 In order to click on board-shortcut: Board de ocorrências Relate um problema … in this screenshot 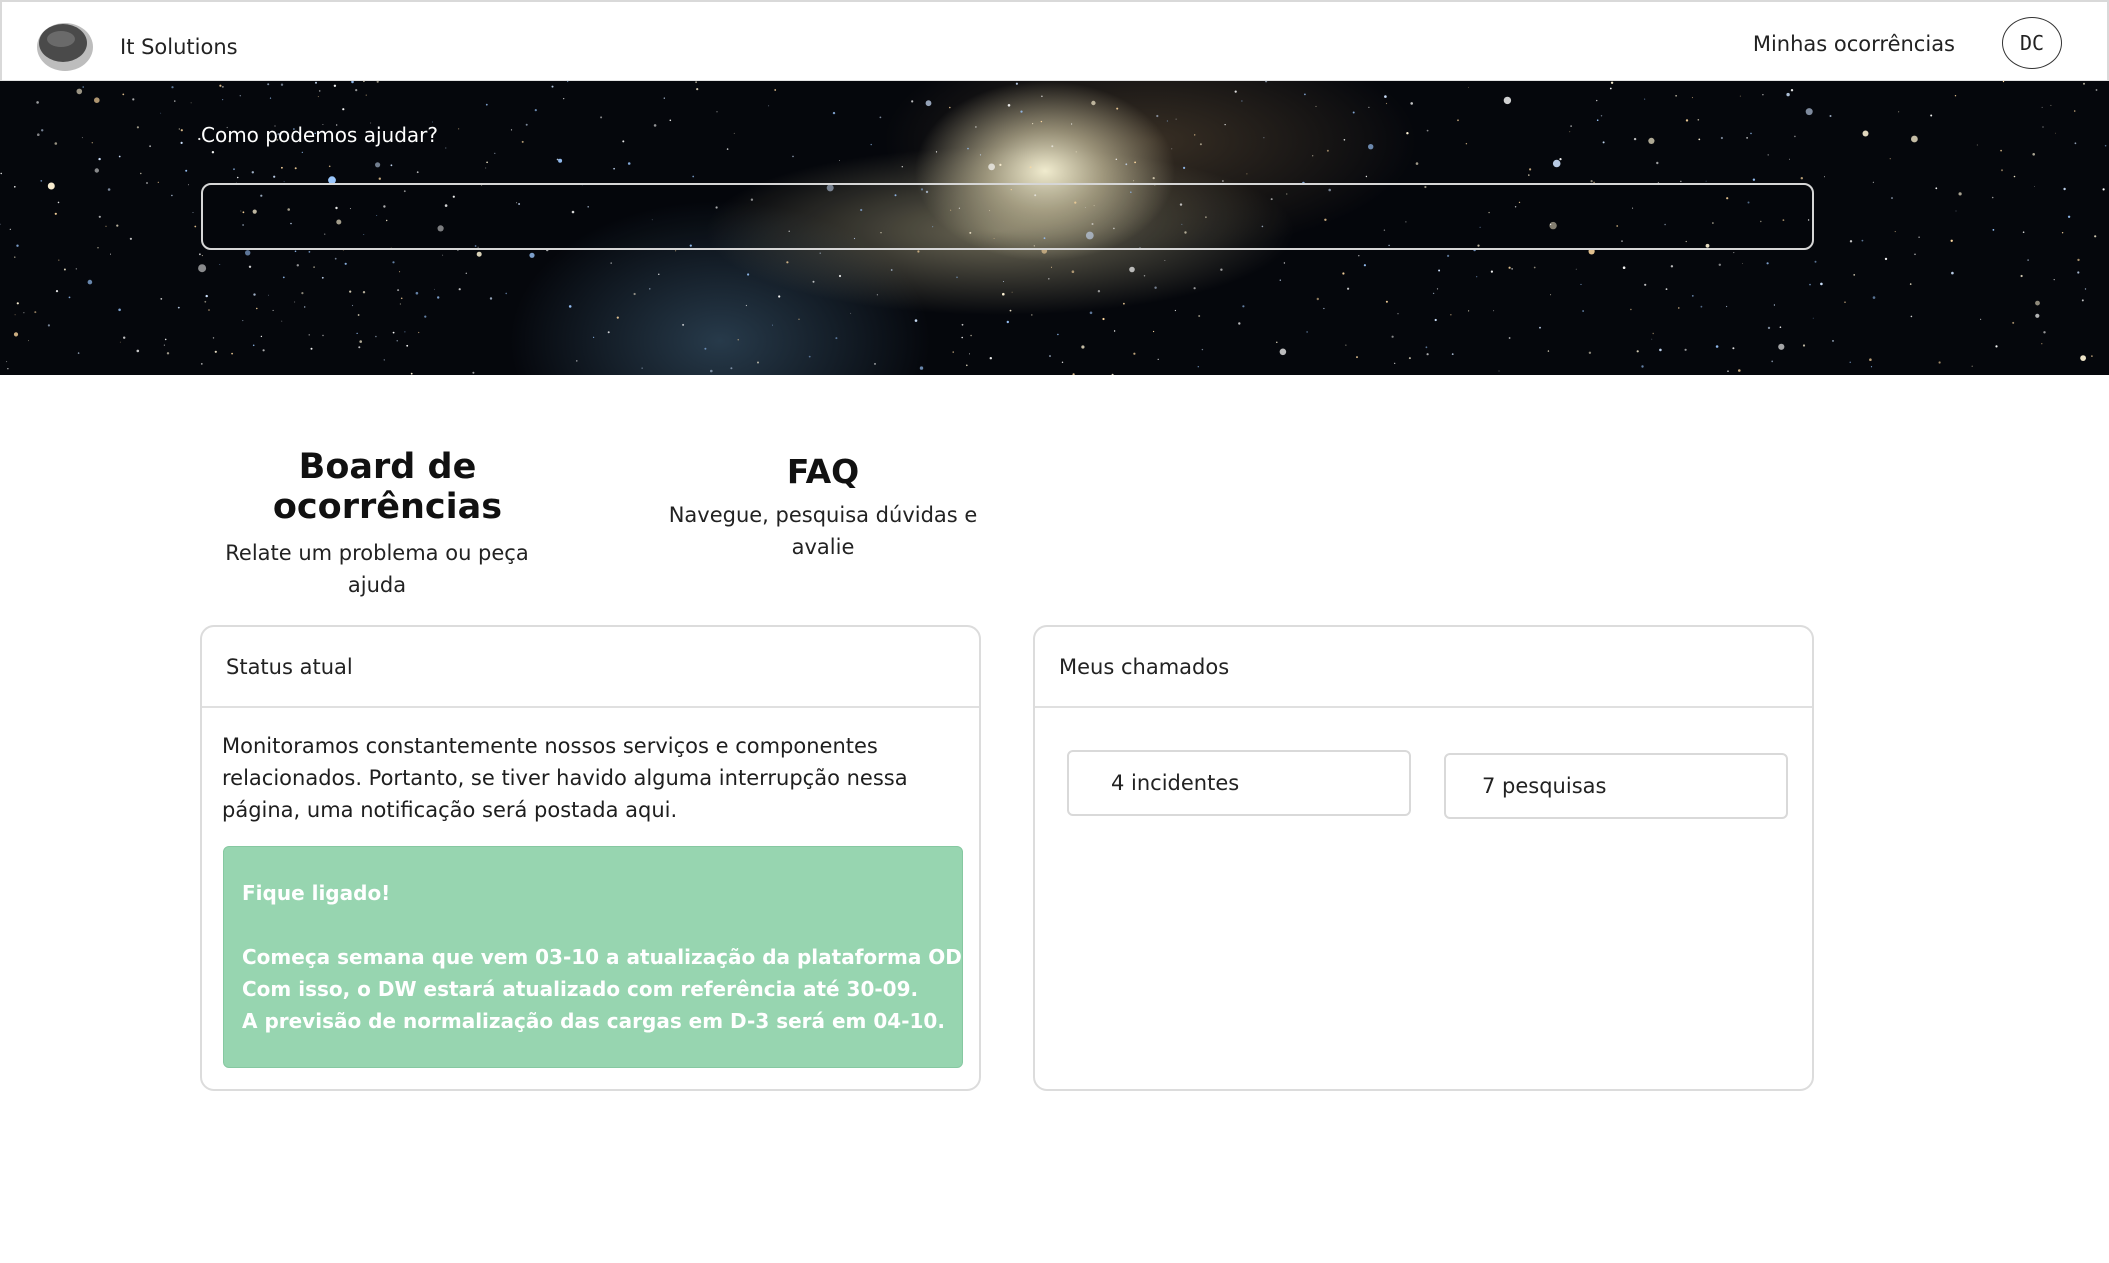, I will do `click(387, 524)`.